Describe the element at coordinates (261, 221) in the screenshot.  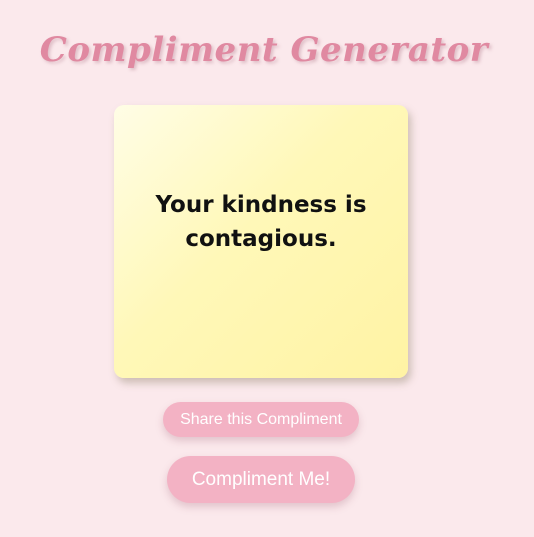
I see `compliment-text: Your kindness is contagious.` at that location.